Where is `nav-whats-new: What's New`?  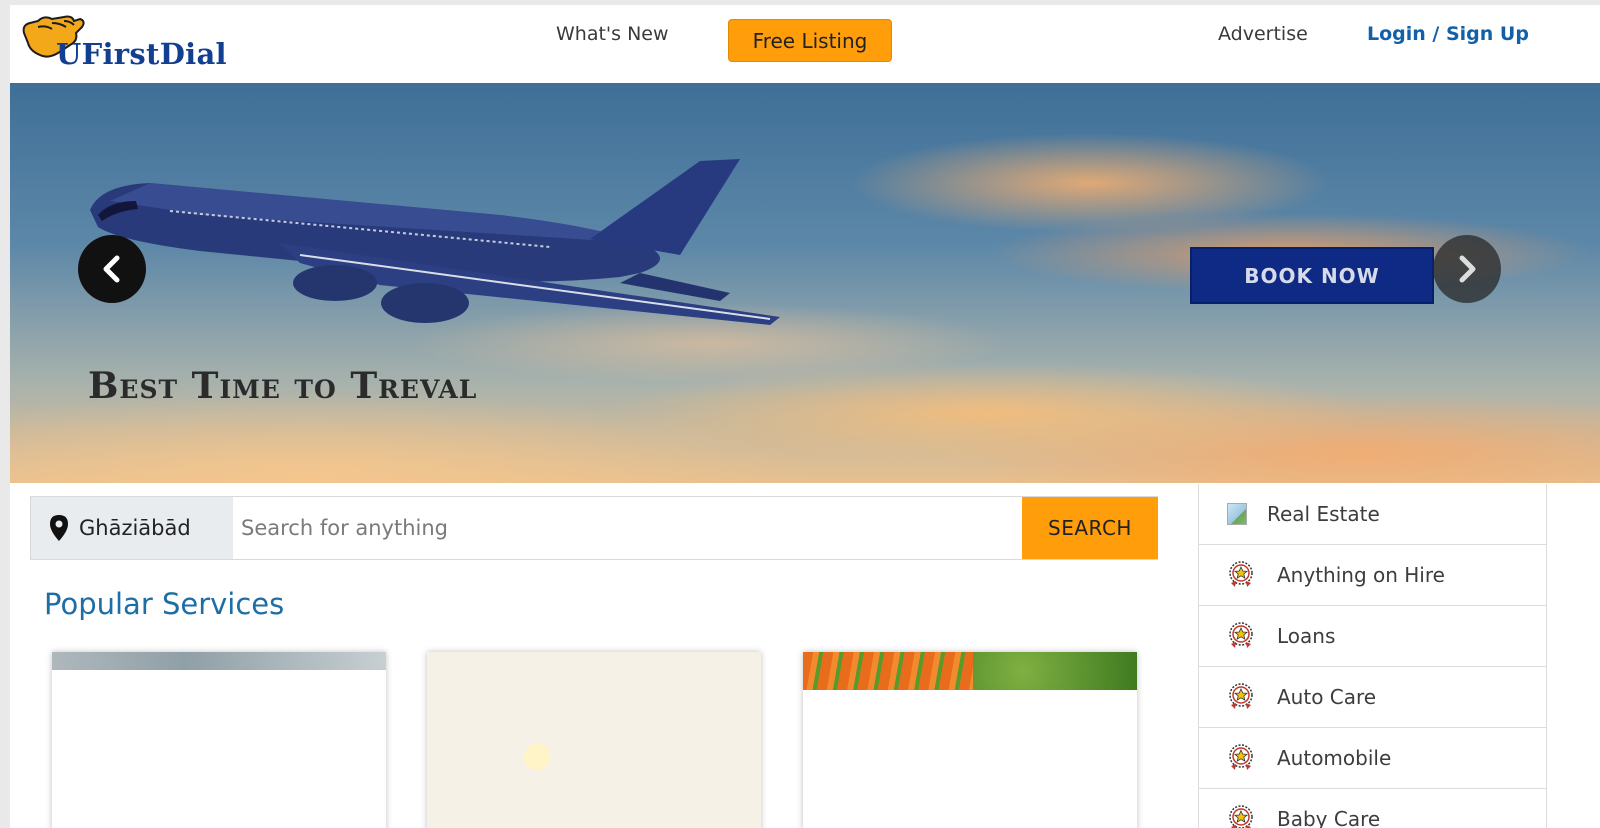 nav-whats-new: What's New is located at coordinates (612, 34).